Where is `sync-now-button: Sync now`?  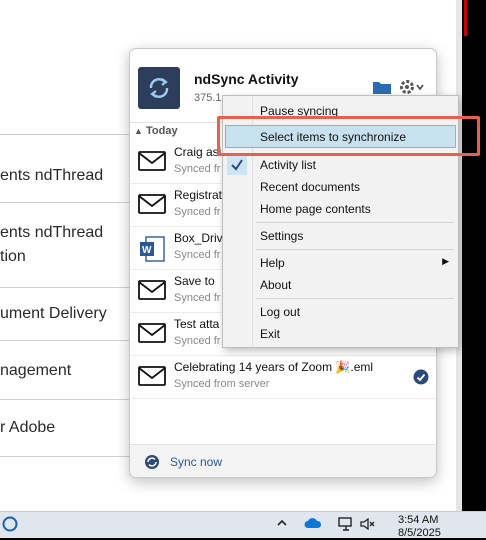
sync-now-button: Sync now is located at coordinates (196, 462).